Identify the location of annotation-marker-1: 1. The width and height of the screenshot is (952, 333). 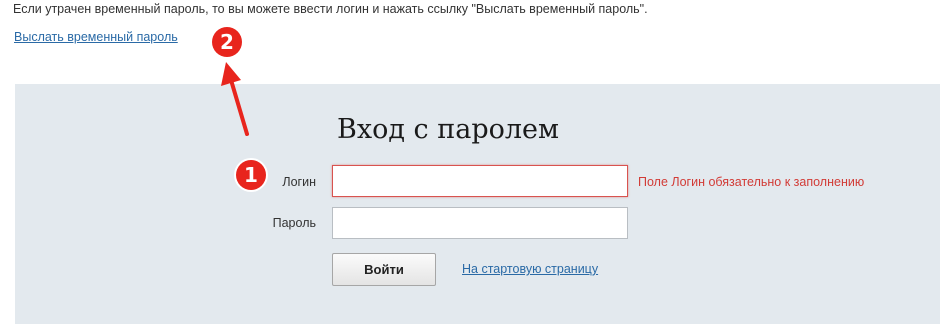
(251, 175).